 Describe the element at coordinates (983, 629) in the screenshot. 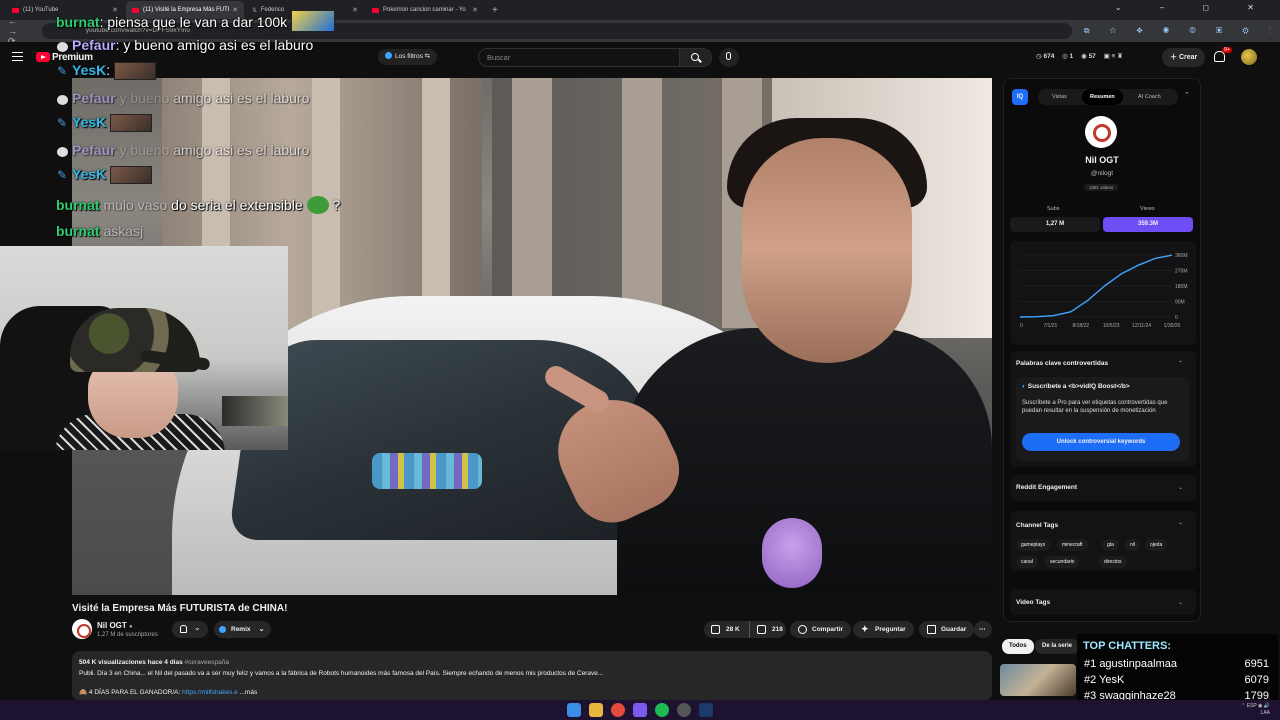

I see `more-actions-button: ⋯` at that location.